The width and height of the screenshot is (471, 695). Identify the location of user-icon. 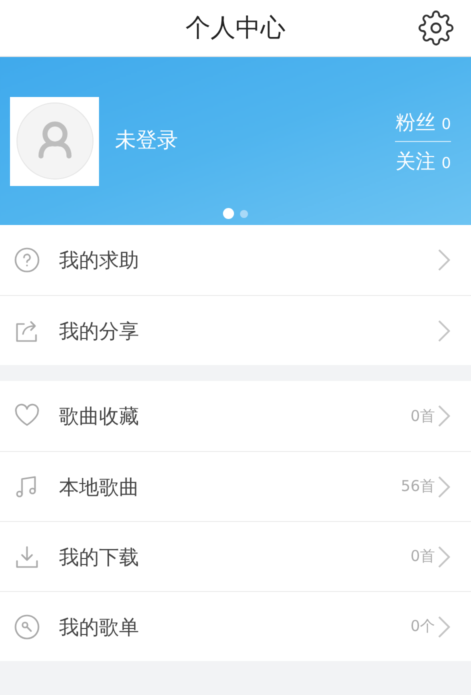
(54, 141).